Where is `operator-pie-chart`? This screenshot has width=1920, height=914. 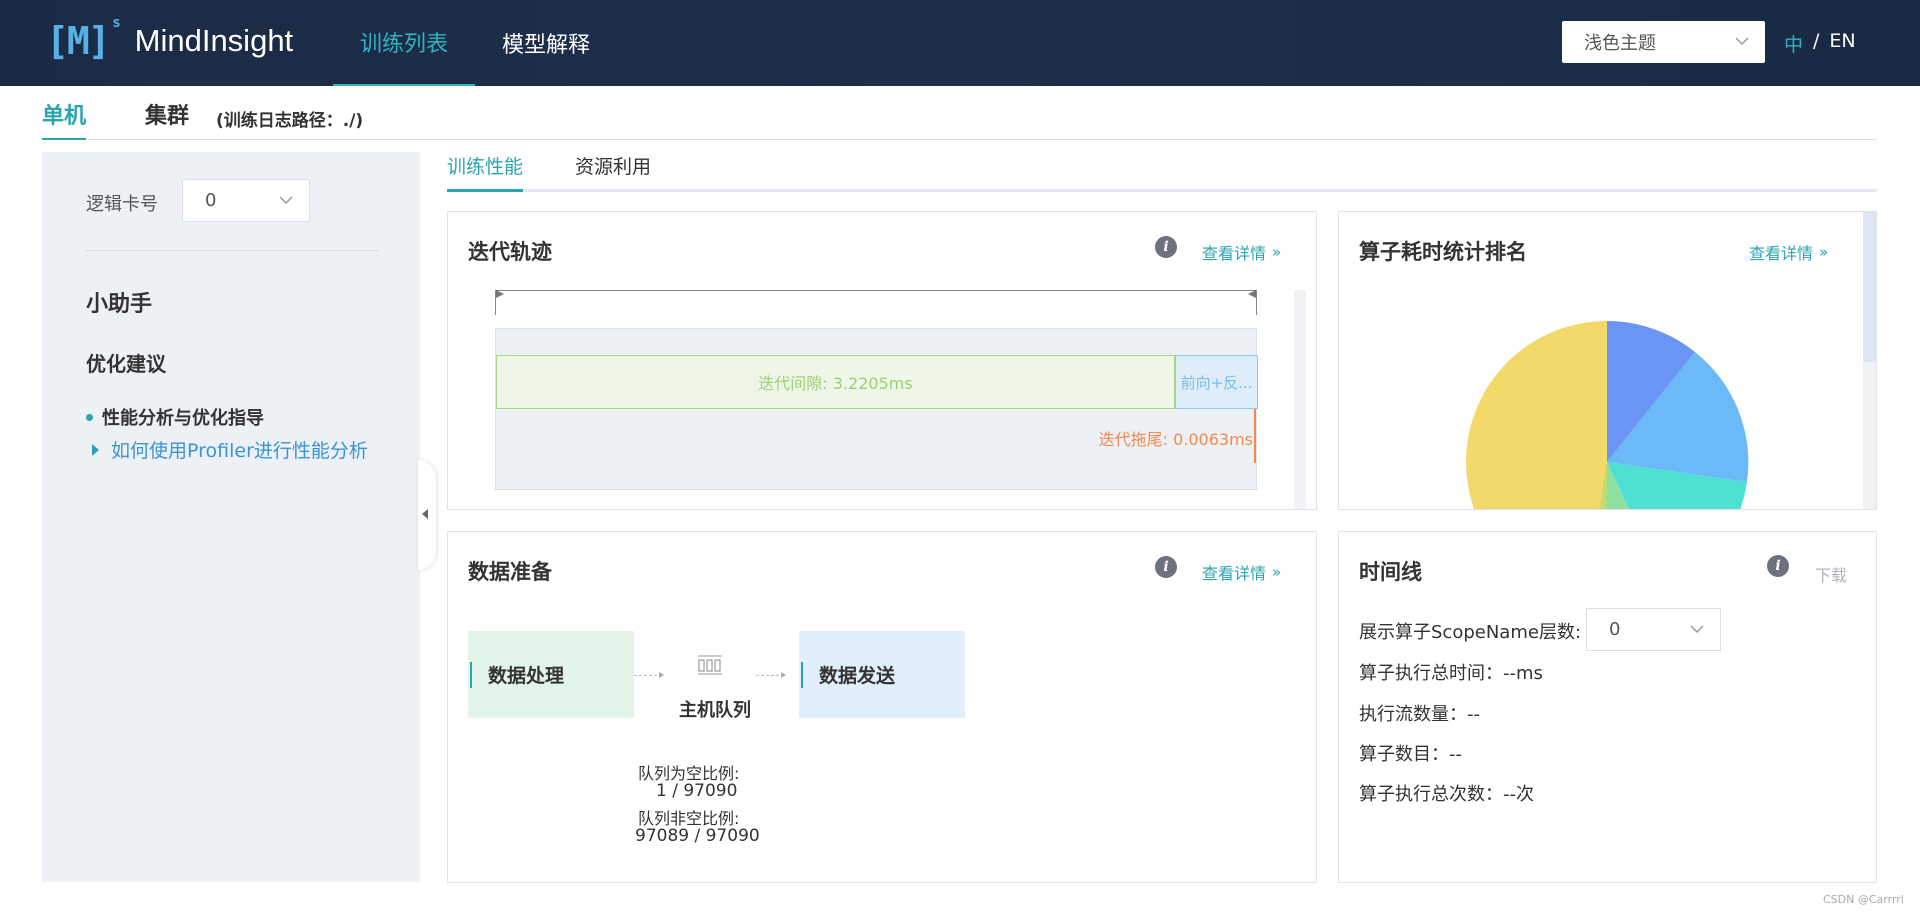
operator-pie-chart is located at coordinates (1607, 415).